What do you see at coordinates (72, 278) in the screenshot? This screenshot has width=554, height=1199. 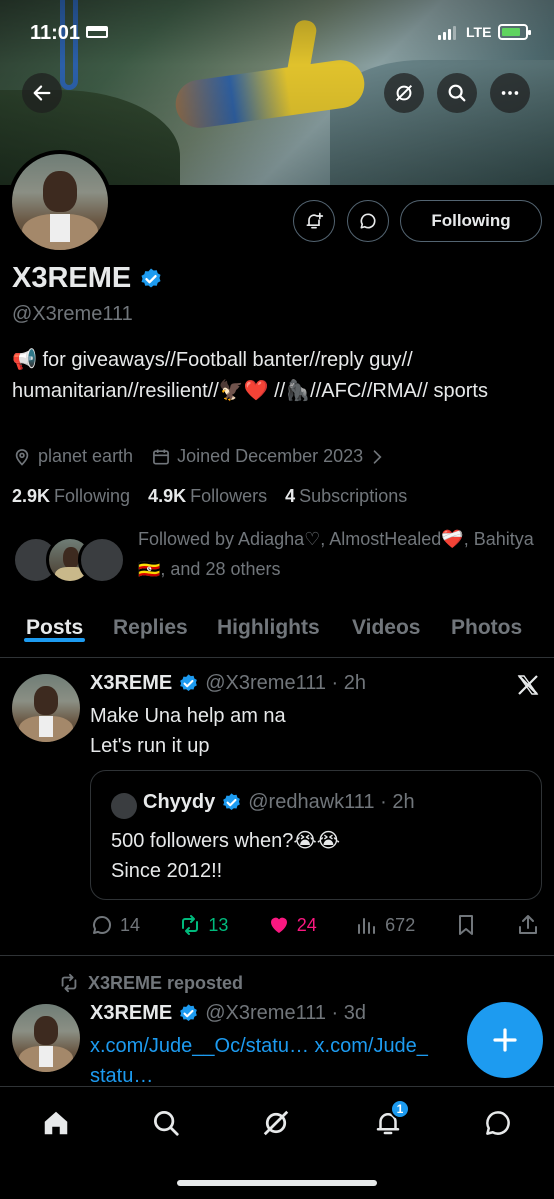 I see `profile-name: X3REME` at bounding box center [72, 278].